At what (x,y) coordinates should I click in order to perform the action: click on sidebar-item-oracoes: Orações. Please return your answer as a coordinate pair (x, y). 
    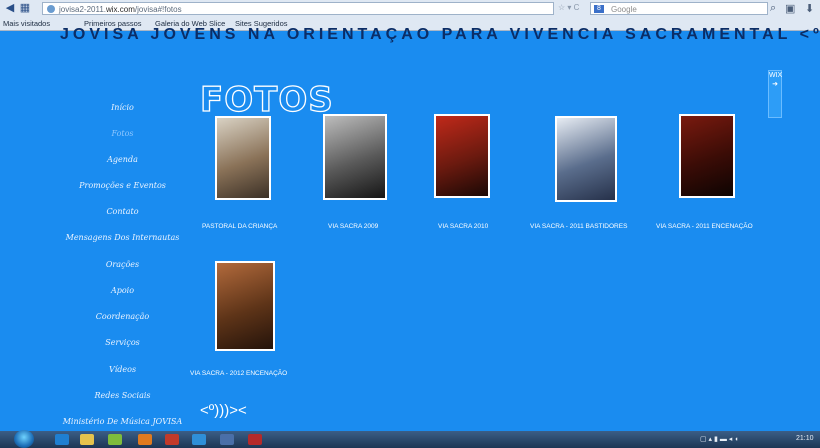
    Looking at the image, I should click on (122, 264).